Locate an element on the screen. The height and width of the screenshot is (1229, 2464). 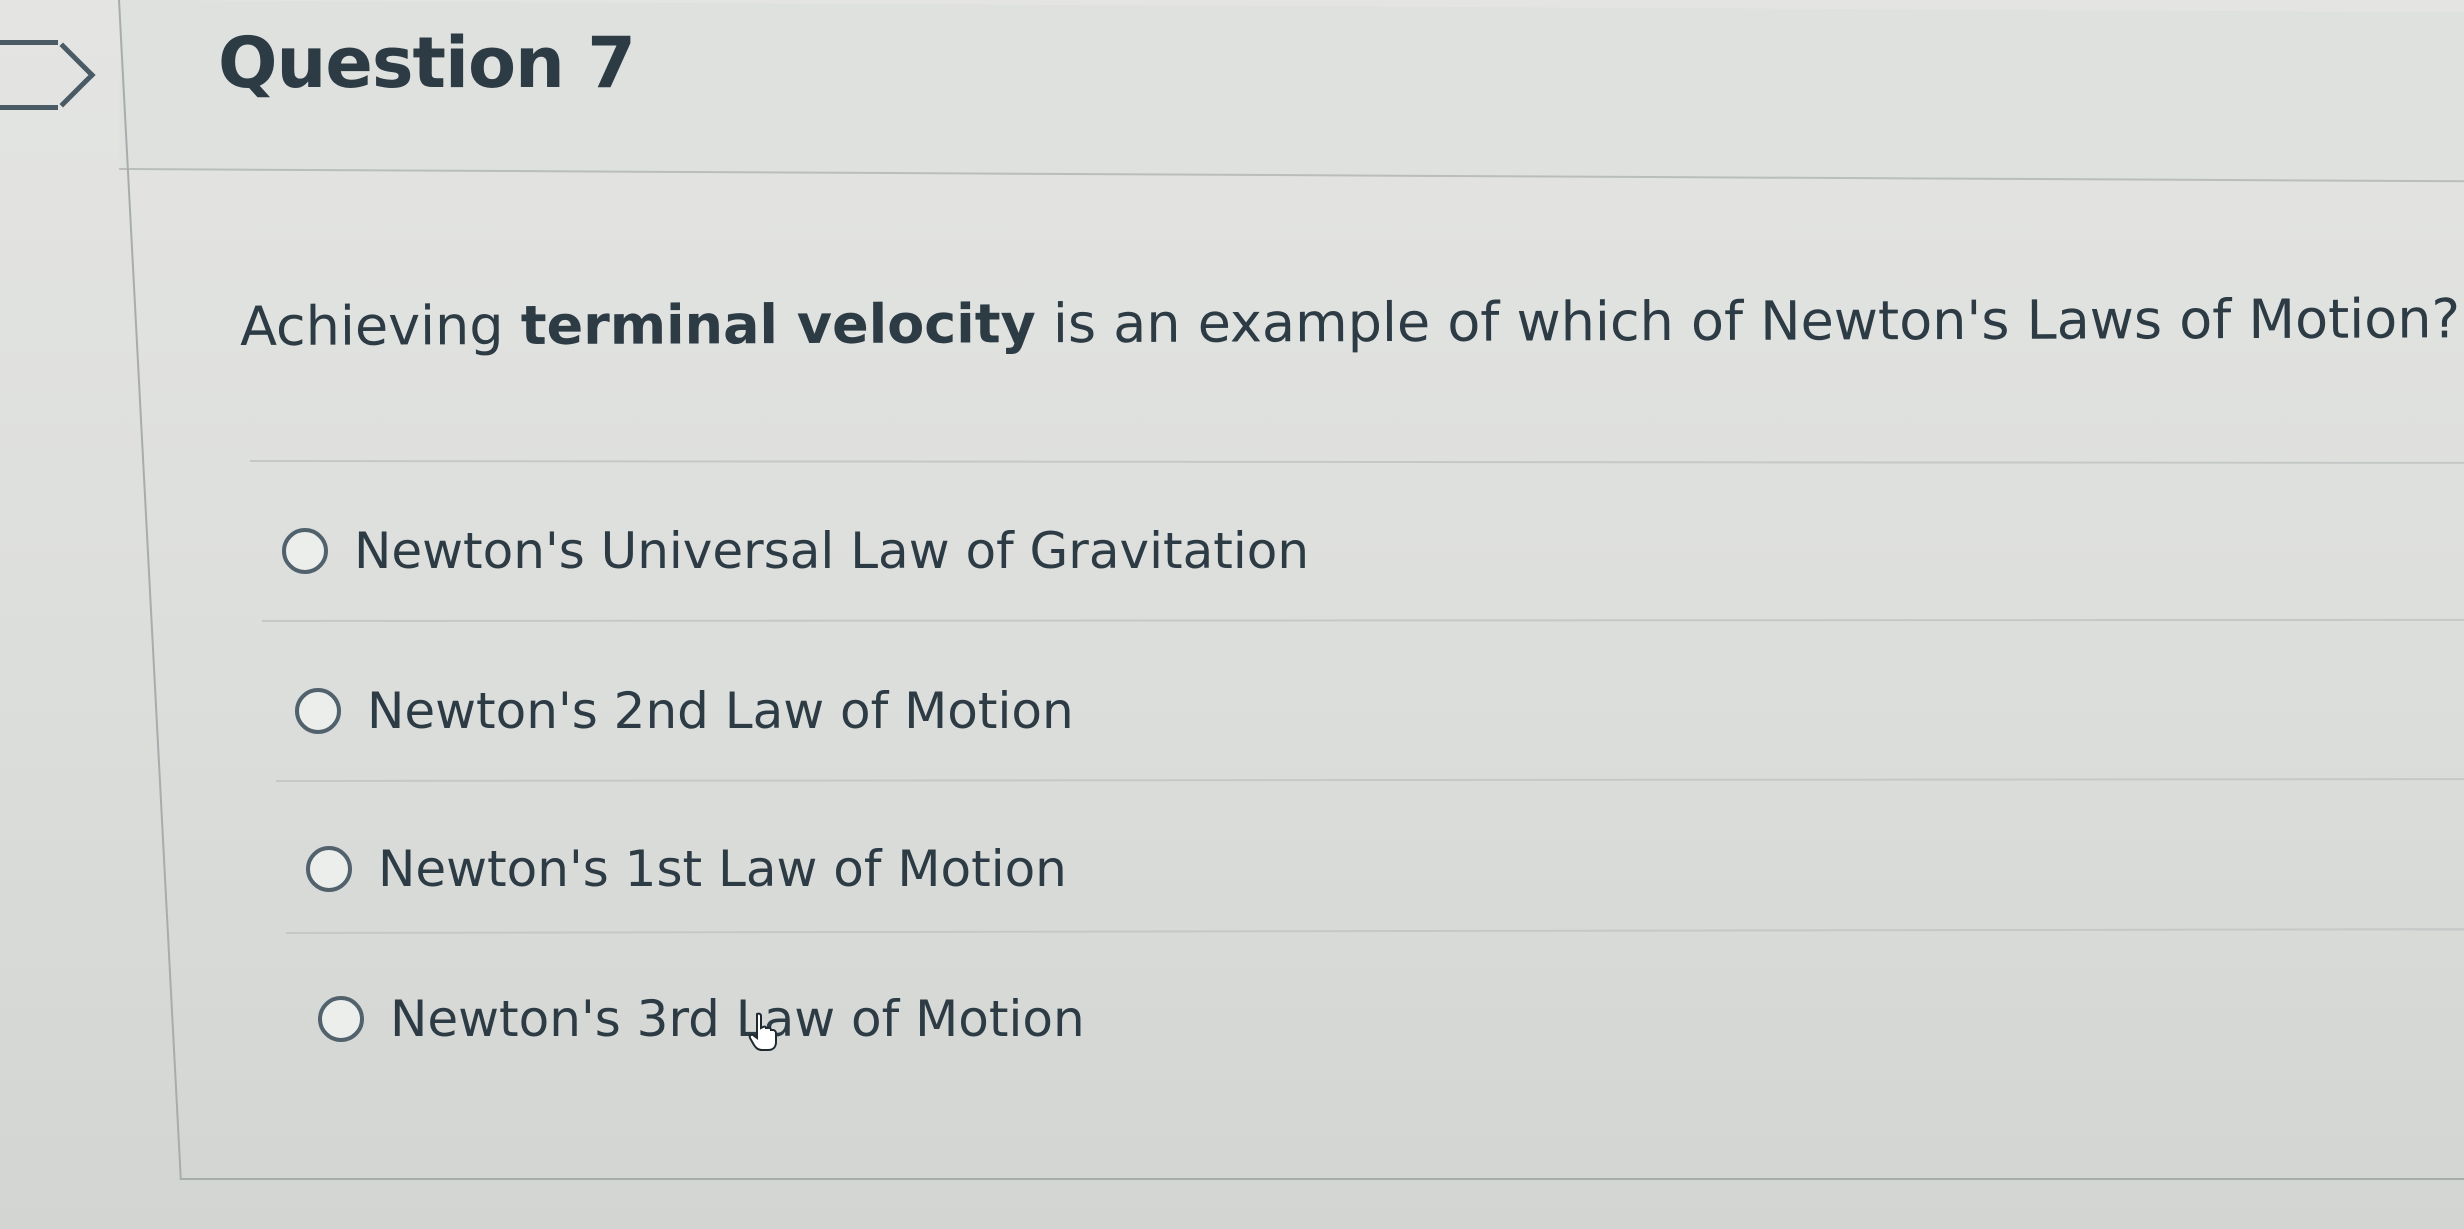
answer-option-4: Newton's 3rd Law of Motion is located at coordinates (701, 1019).